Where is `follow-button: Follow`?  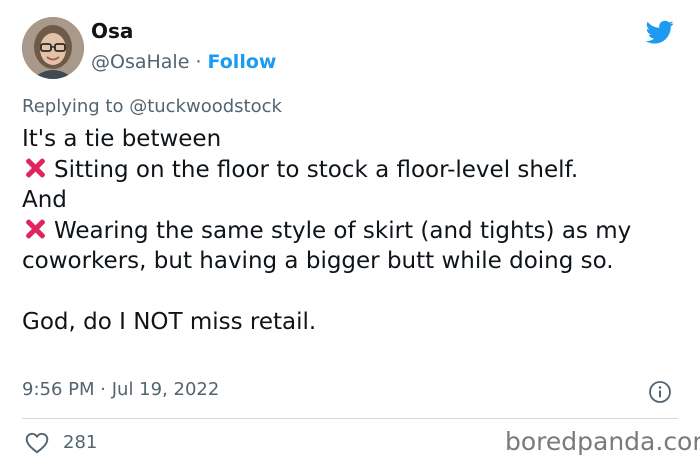
follow-button: Follow is located at coordinates (242, 62).